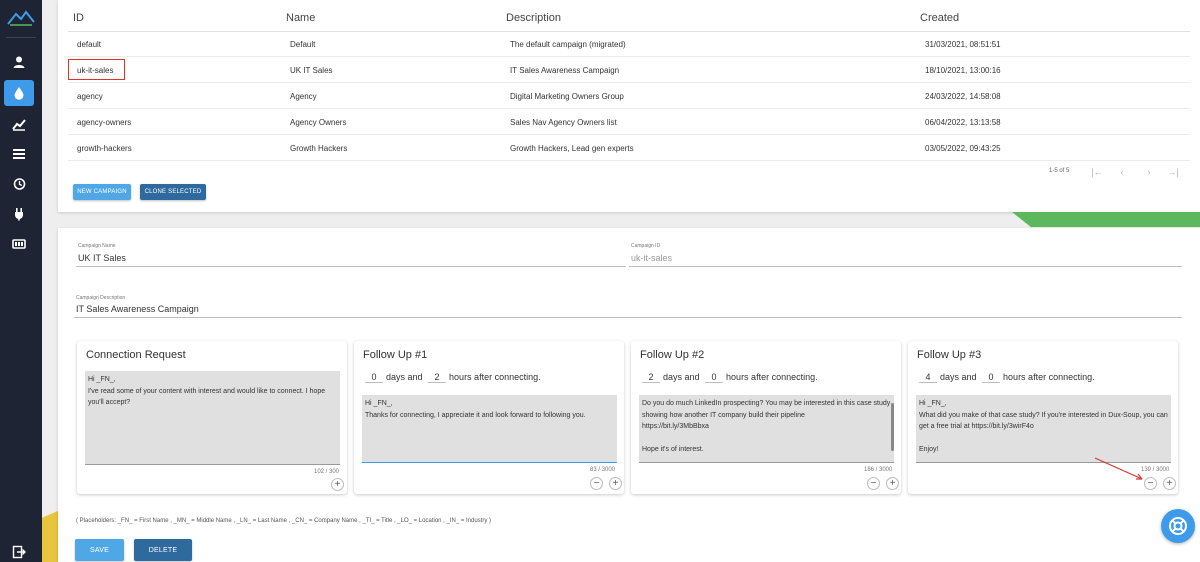 The width and height of the screenshot is (1200, 562). Describe the element at coordinates (1118, 468) in the screenshot. I see `annotation-arrow` at that location.